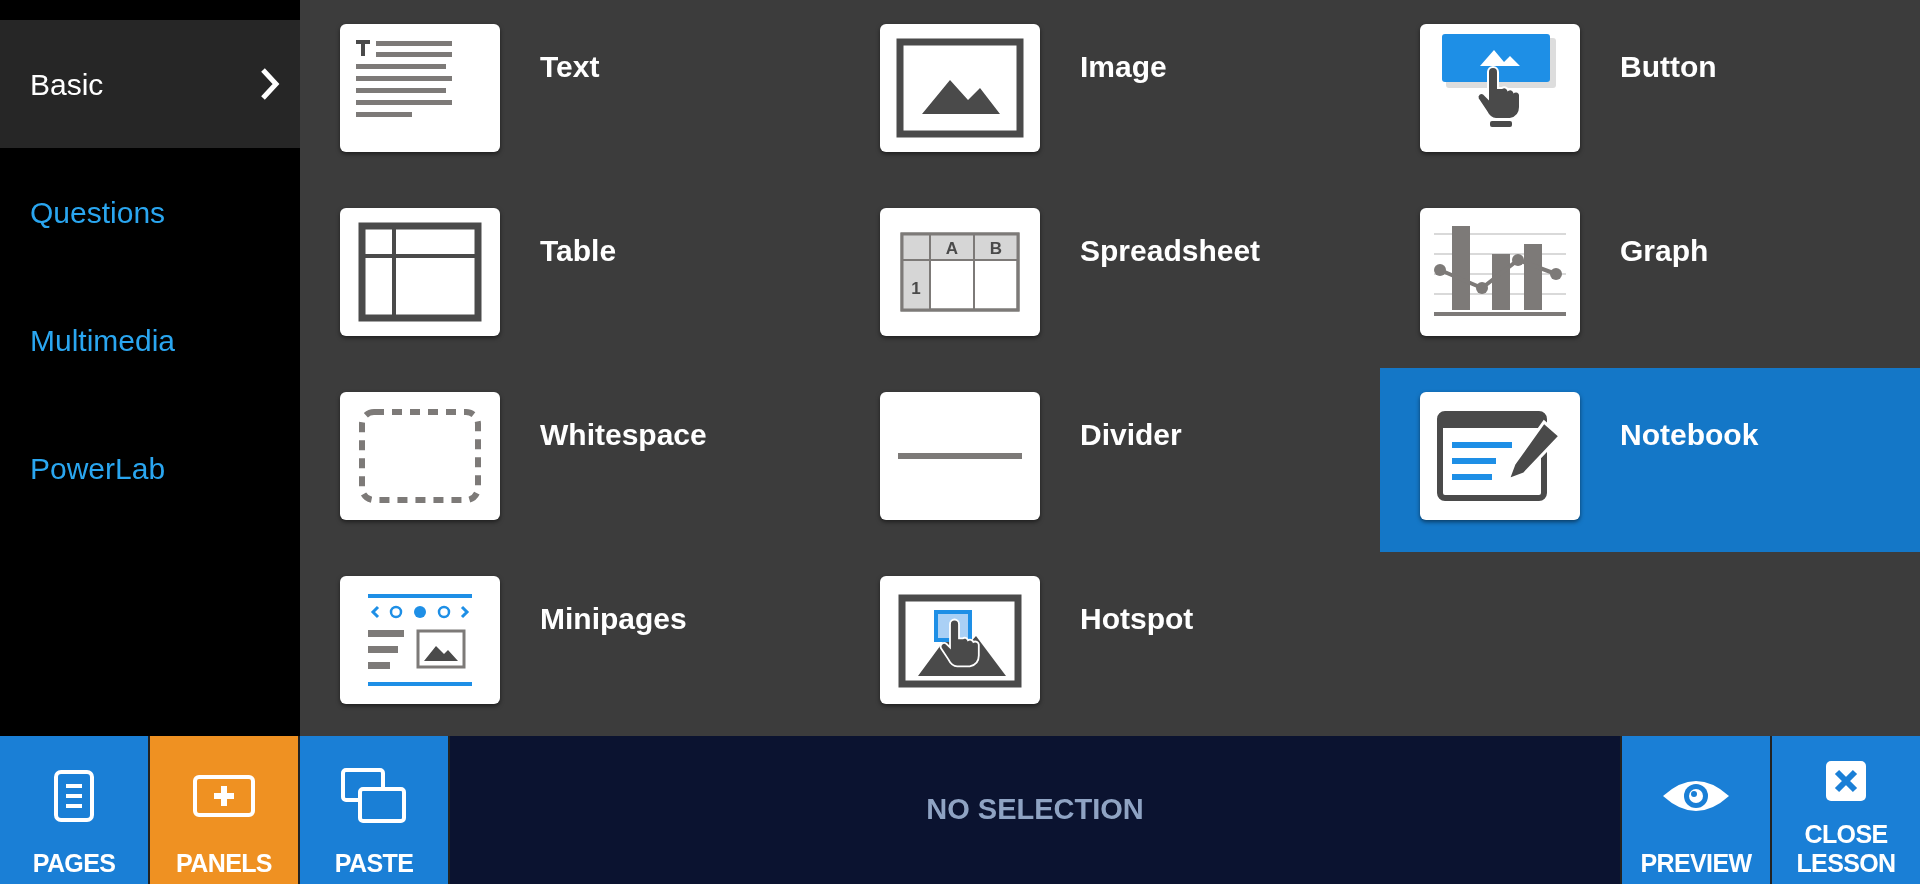 This screenshot has height=884, width=1920. What do you see at coordinates (1035, 810) in the screenshot?
I see `selection-status: NO SELECTION` at bounding box center [1035, 810].